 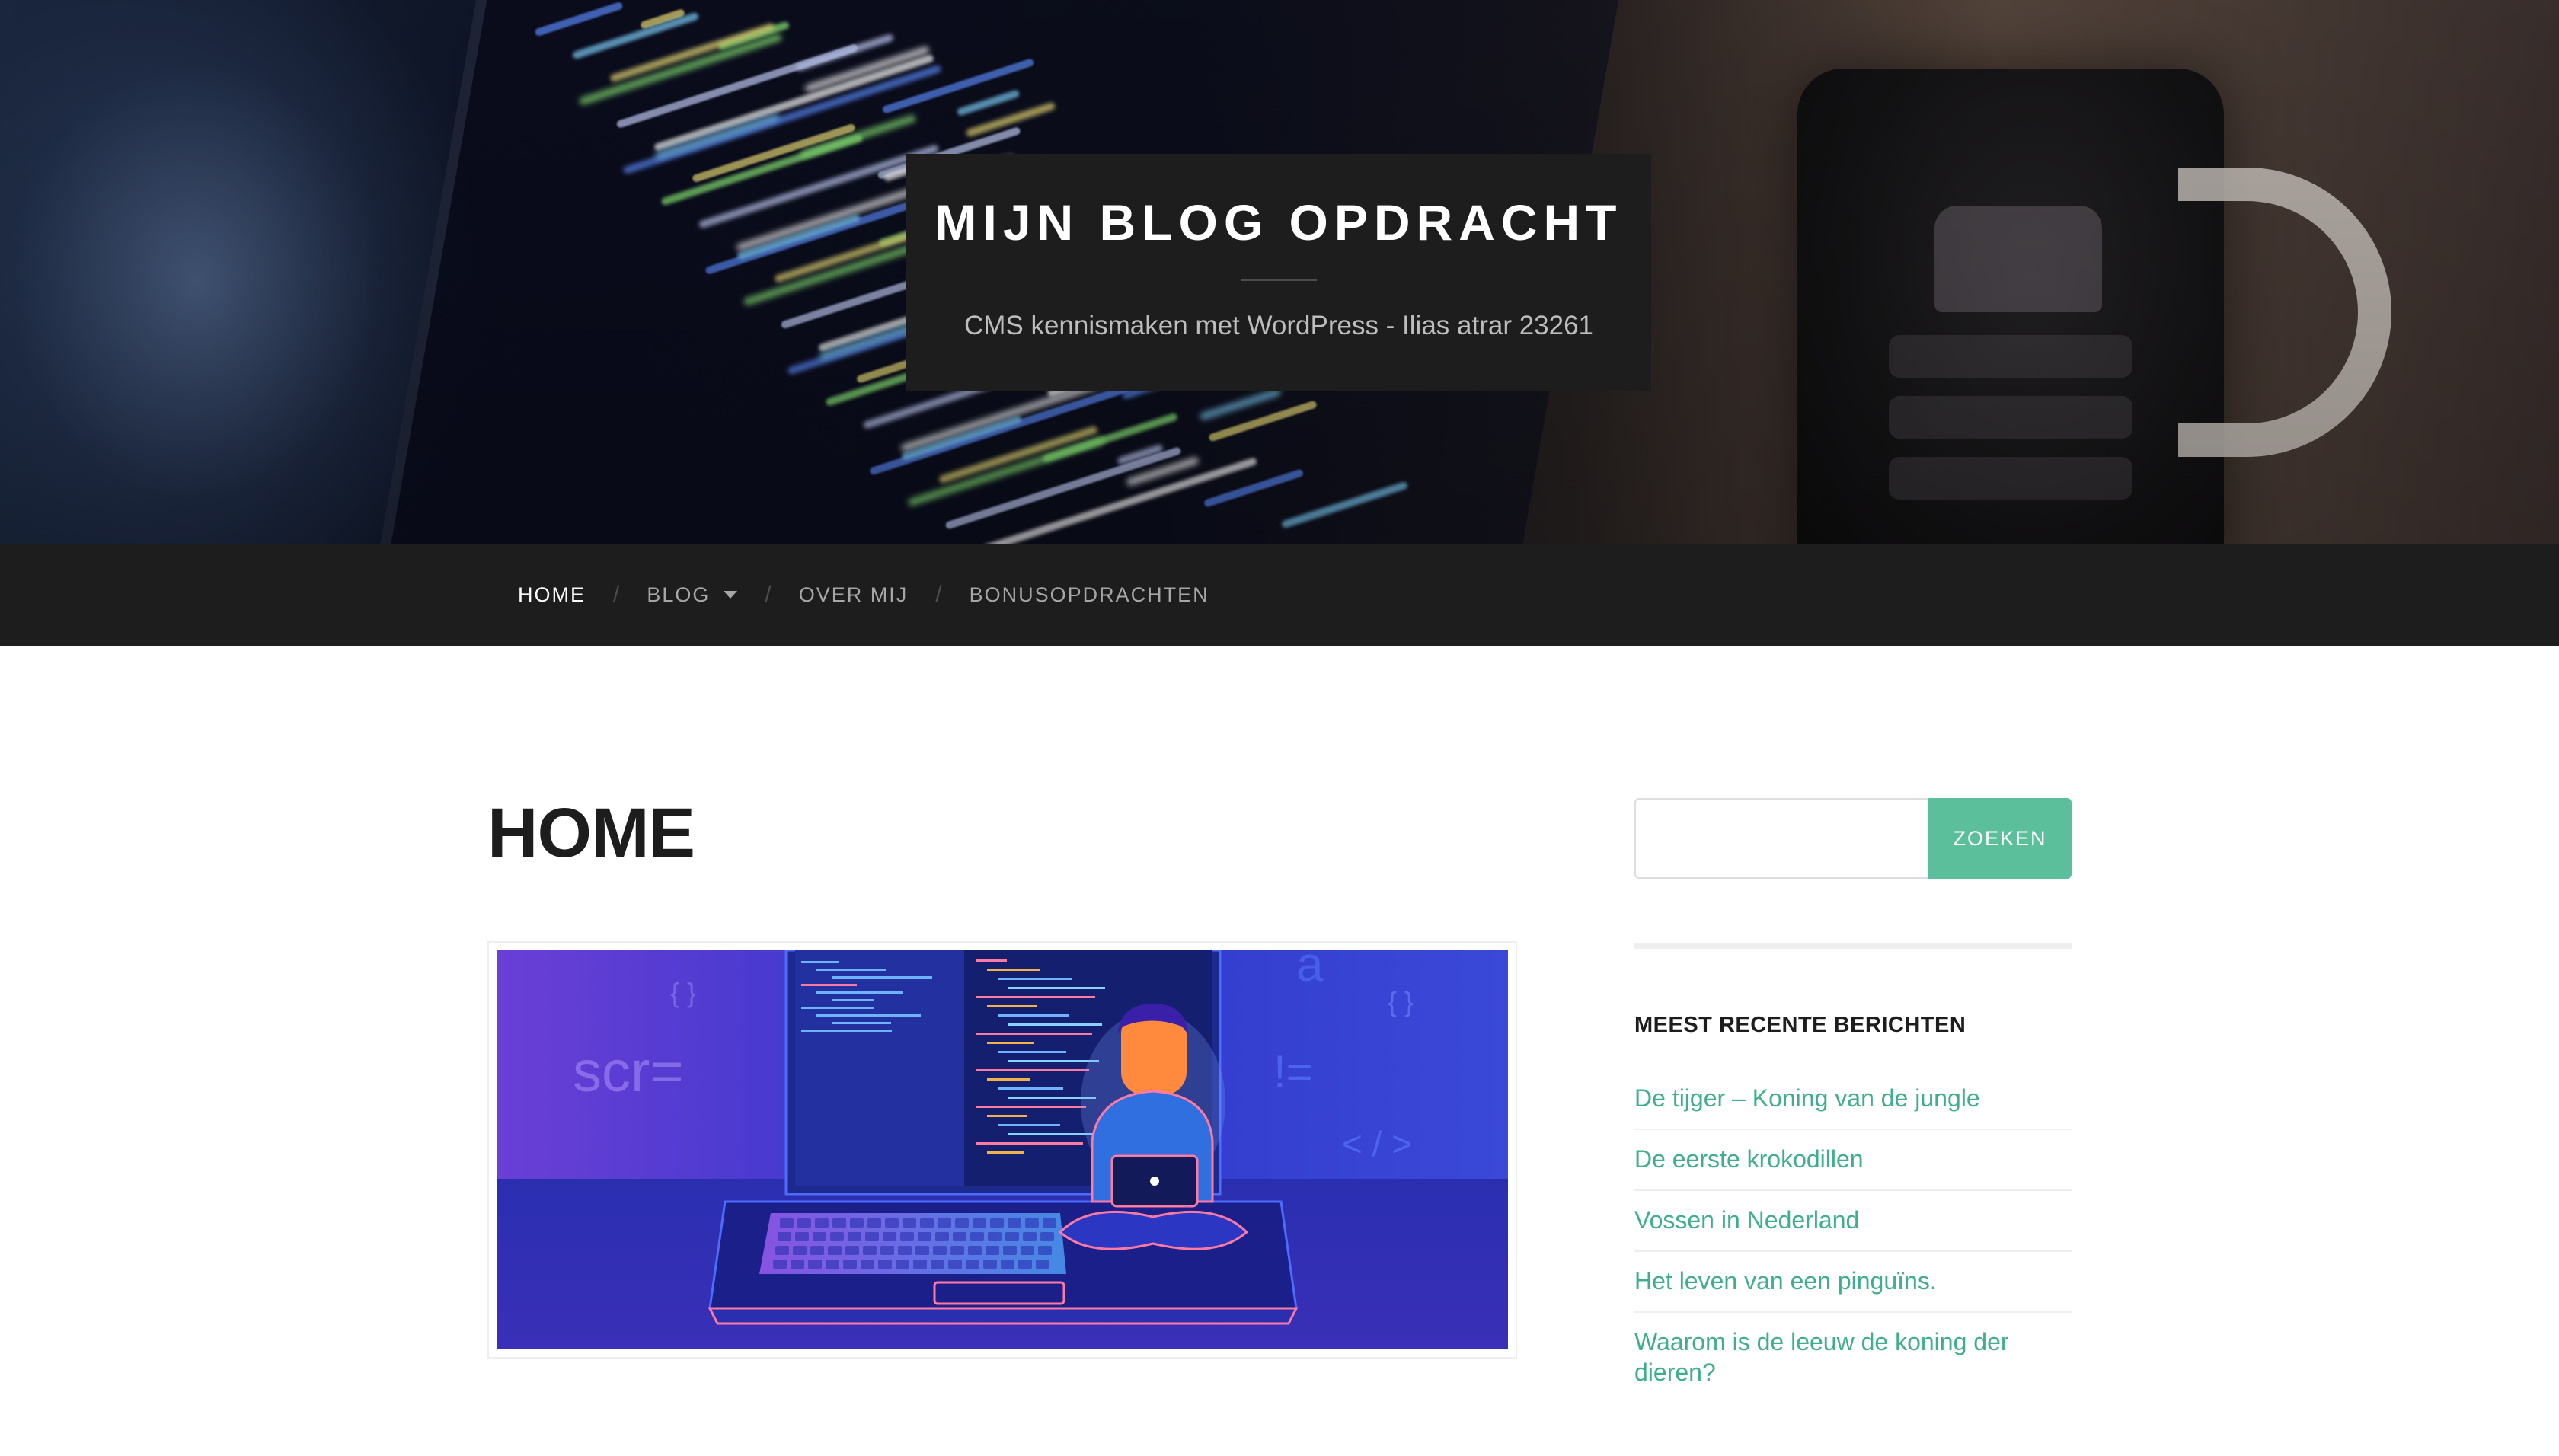 What do you see at coordinates (1278, 222) in the screenshot?
I see `site-title: MIJN BLOG OPDRACHT` at bounding box center [1278, 222].